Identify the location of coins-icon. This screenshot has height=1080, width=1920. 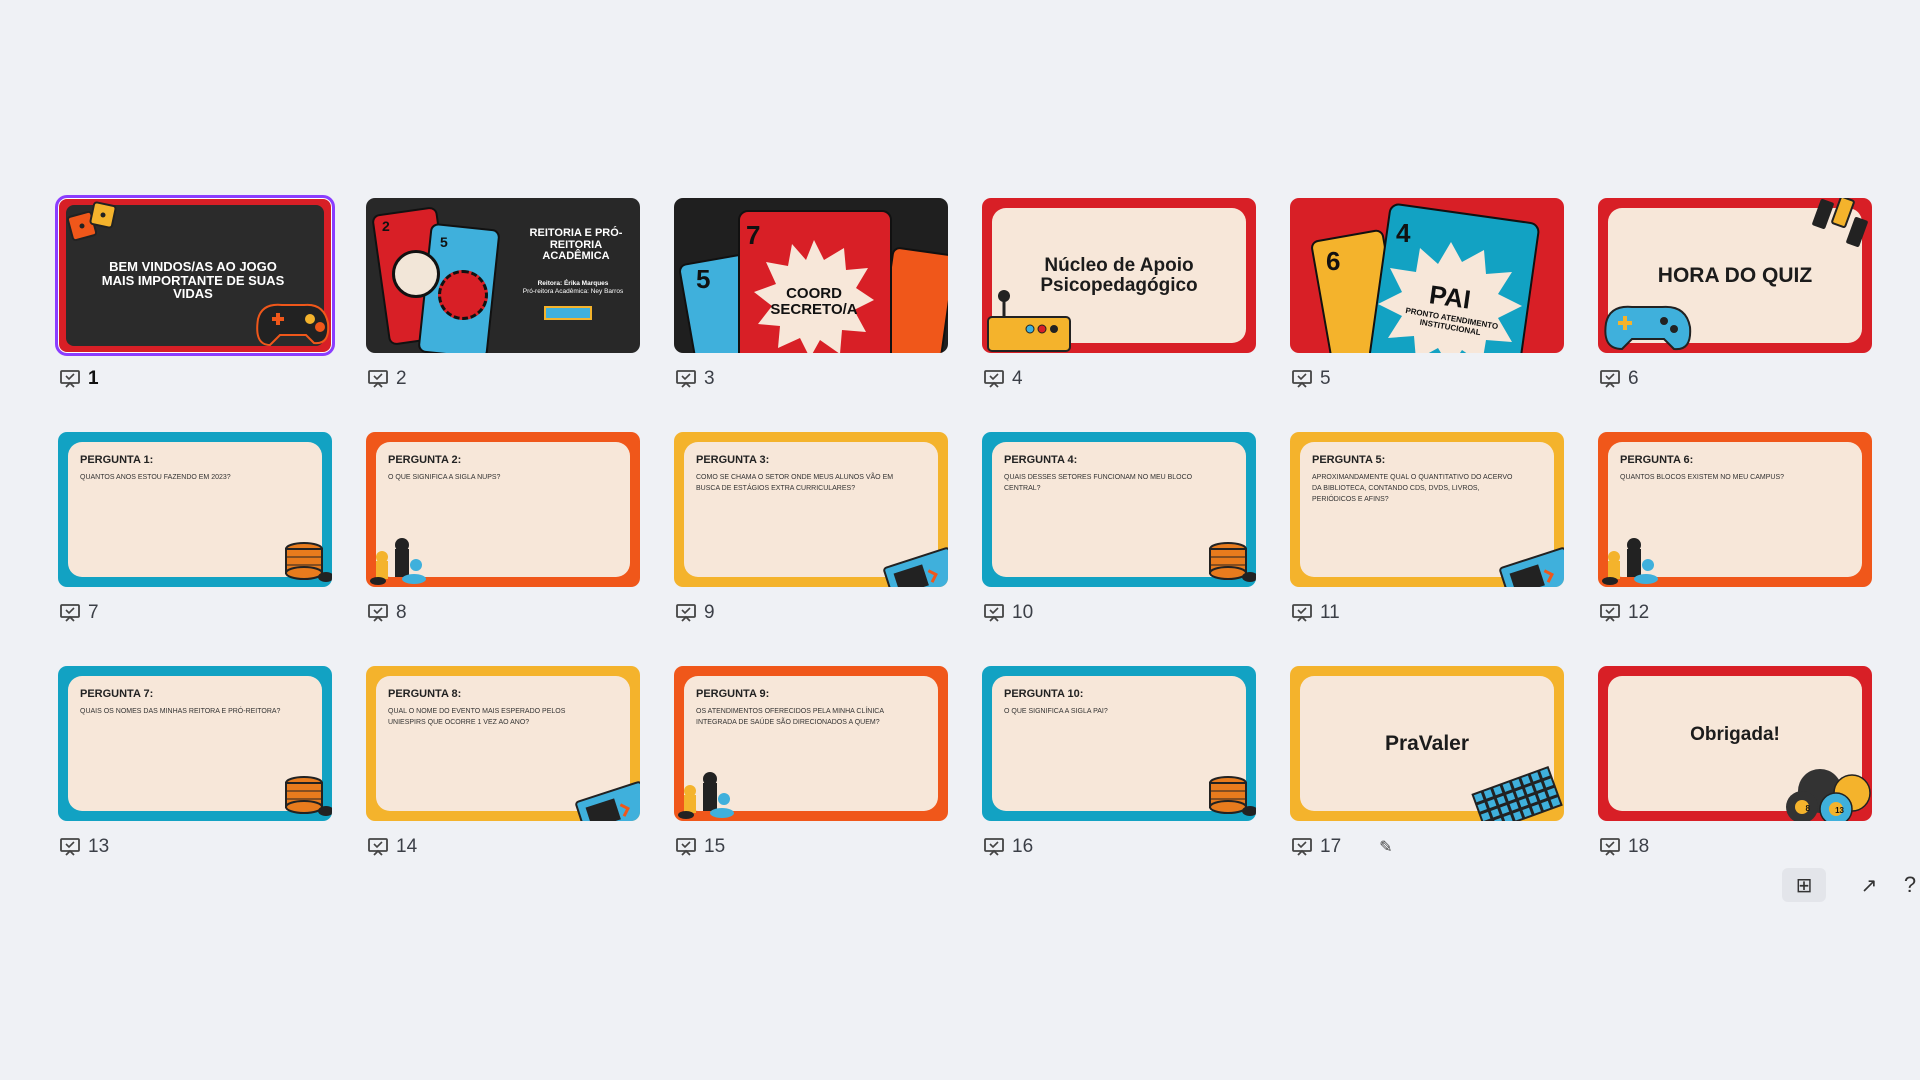
(308, 796).